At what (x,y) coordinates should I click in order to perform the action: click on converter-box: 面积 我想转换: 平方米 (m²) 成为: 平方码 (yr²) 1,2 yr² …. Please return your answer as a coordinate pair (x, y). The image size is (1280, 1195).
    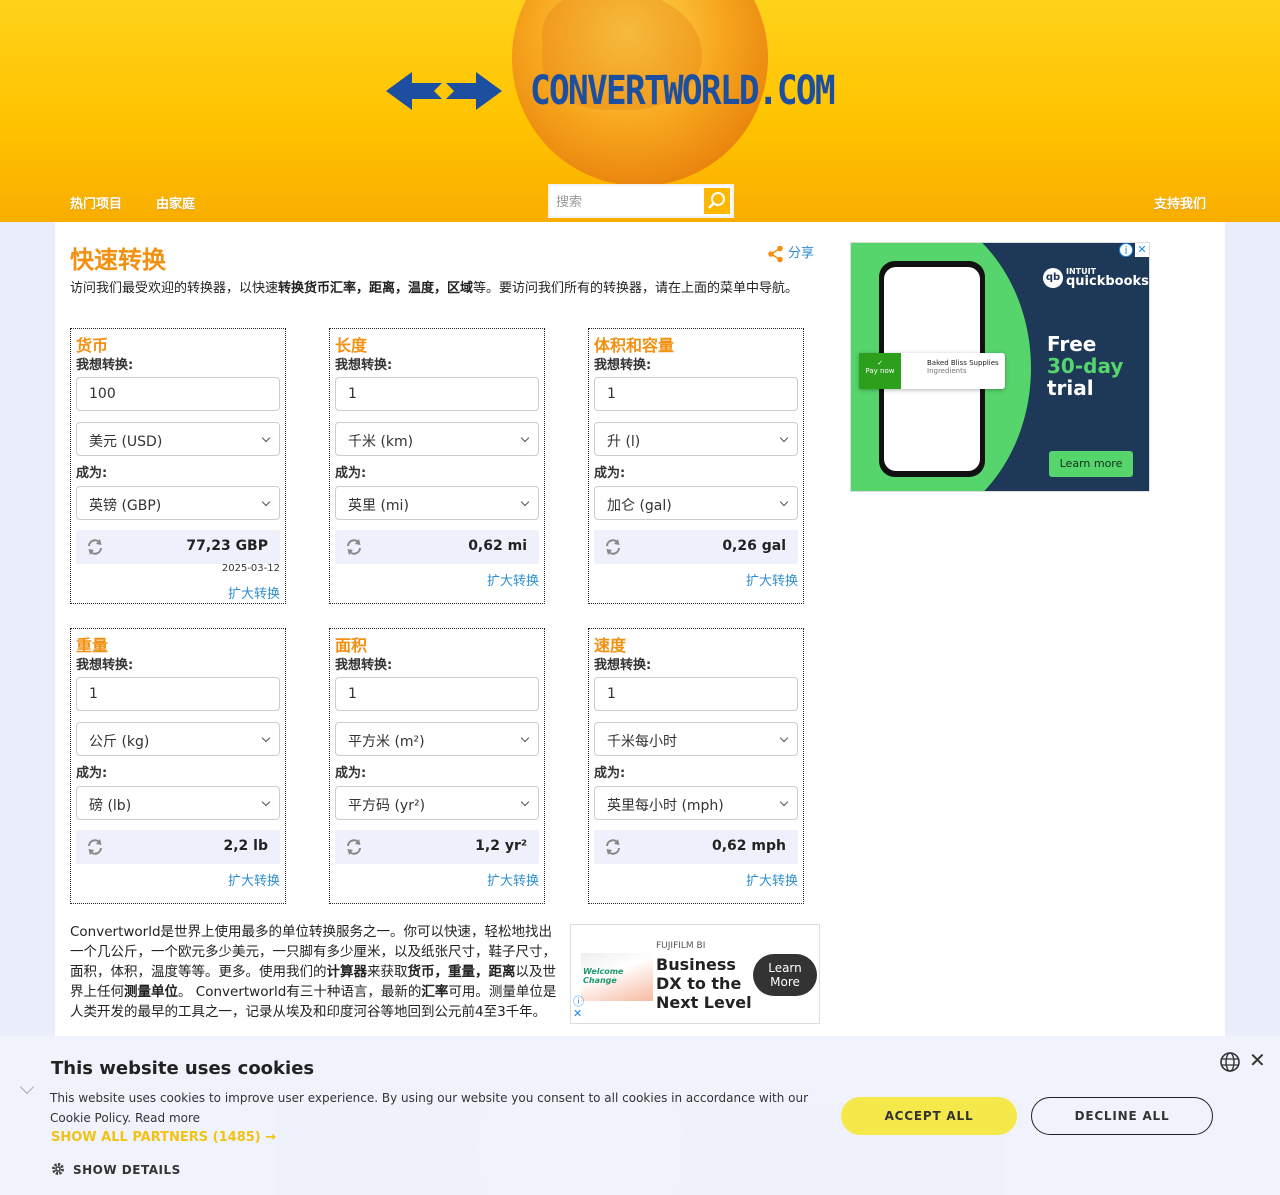
    Looking at the image, I should click on (437, 766).